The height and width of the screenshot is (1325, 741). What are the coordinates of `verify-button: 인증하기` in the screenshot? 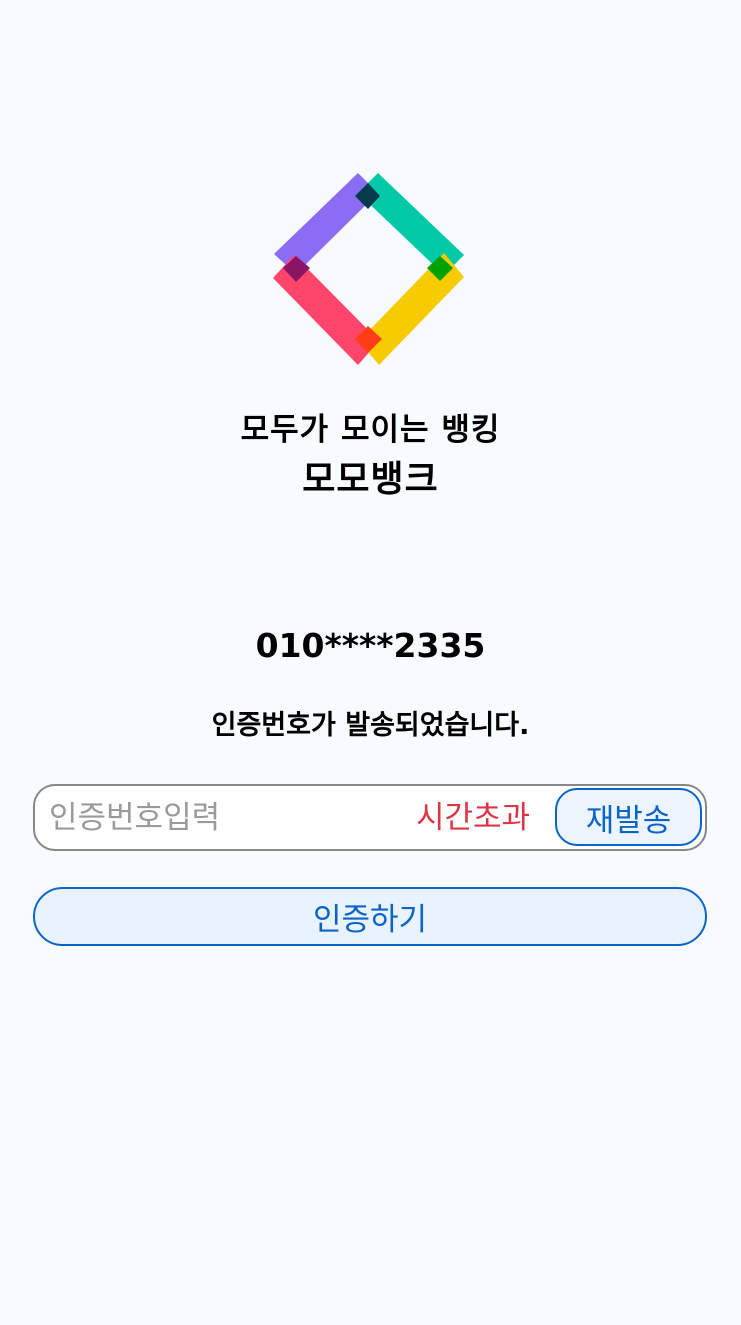 It's located at (370, 916).